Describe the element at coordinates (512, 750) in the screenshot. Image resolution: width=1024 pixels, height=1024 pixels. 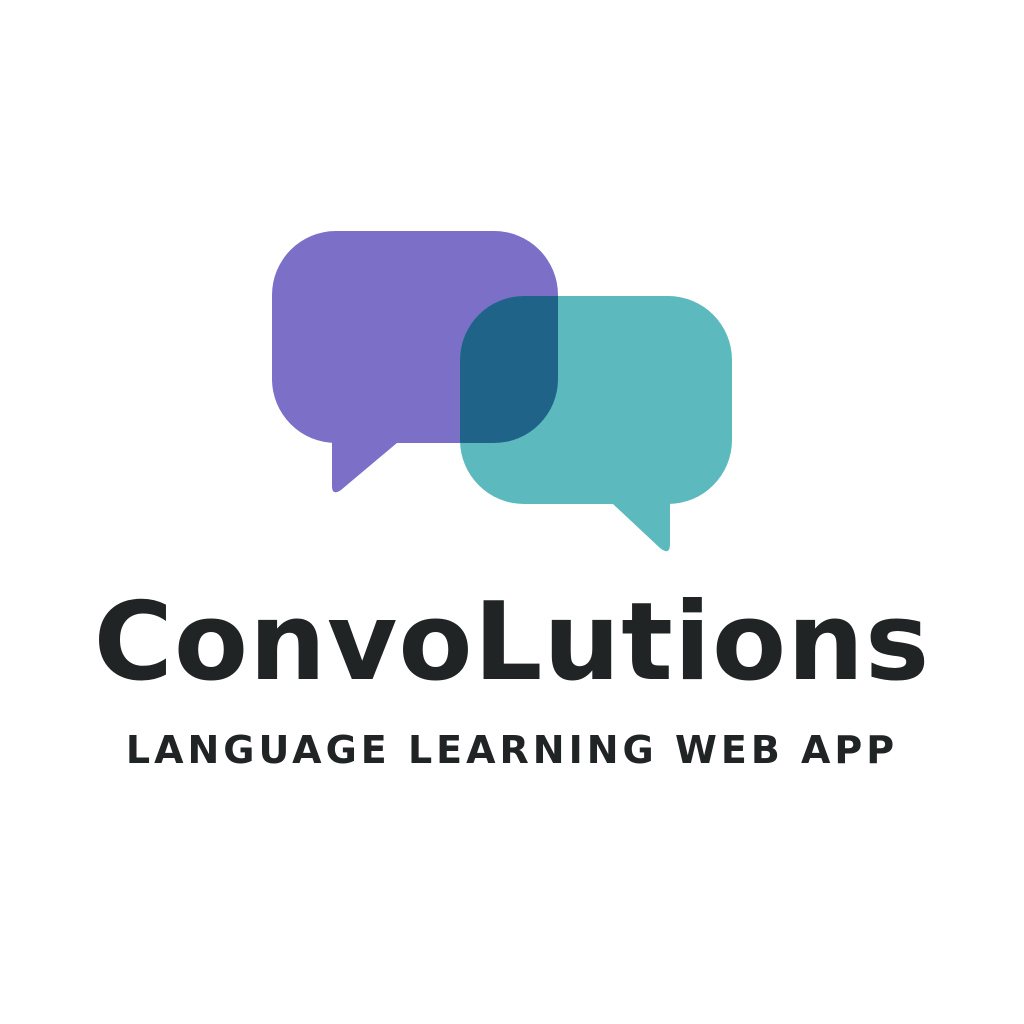
I see `brand-tagline: LANGUAGE LEARNING WEB APP` at that location.